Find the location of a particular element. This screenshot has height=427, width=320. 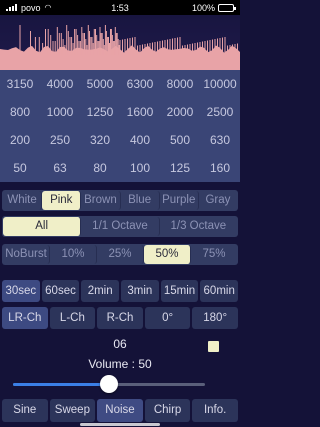

frequency-button-6300: 6300 is located at coordinates (140, 84).